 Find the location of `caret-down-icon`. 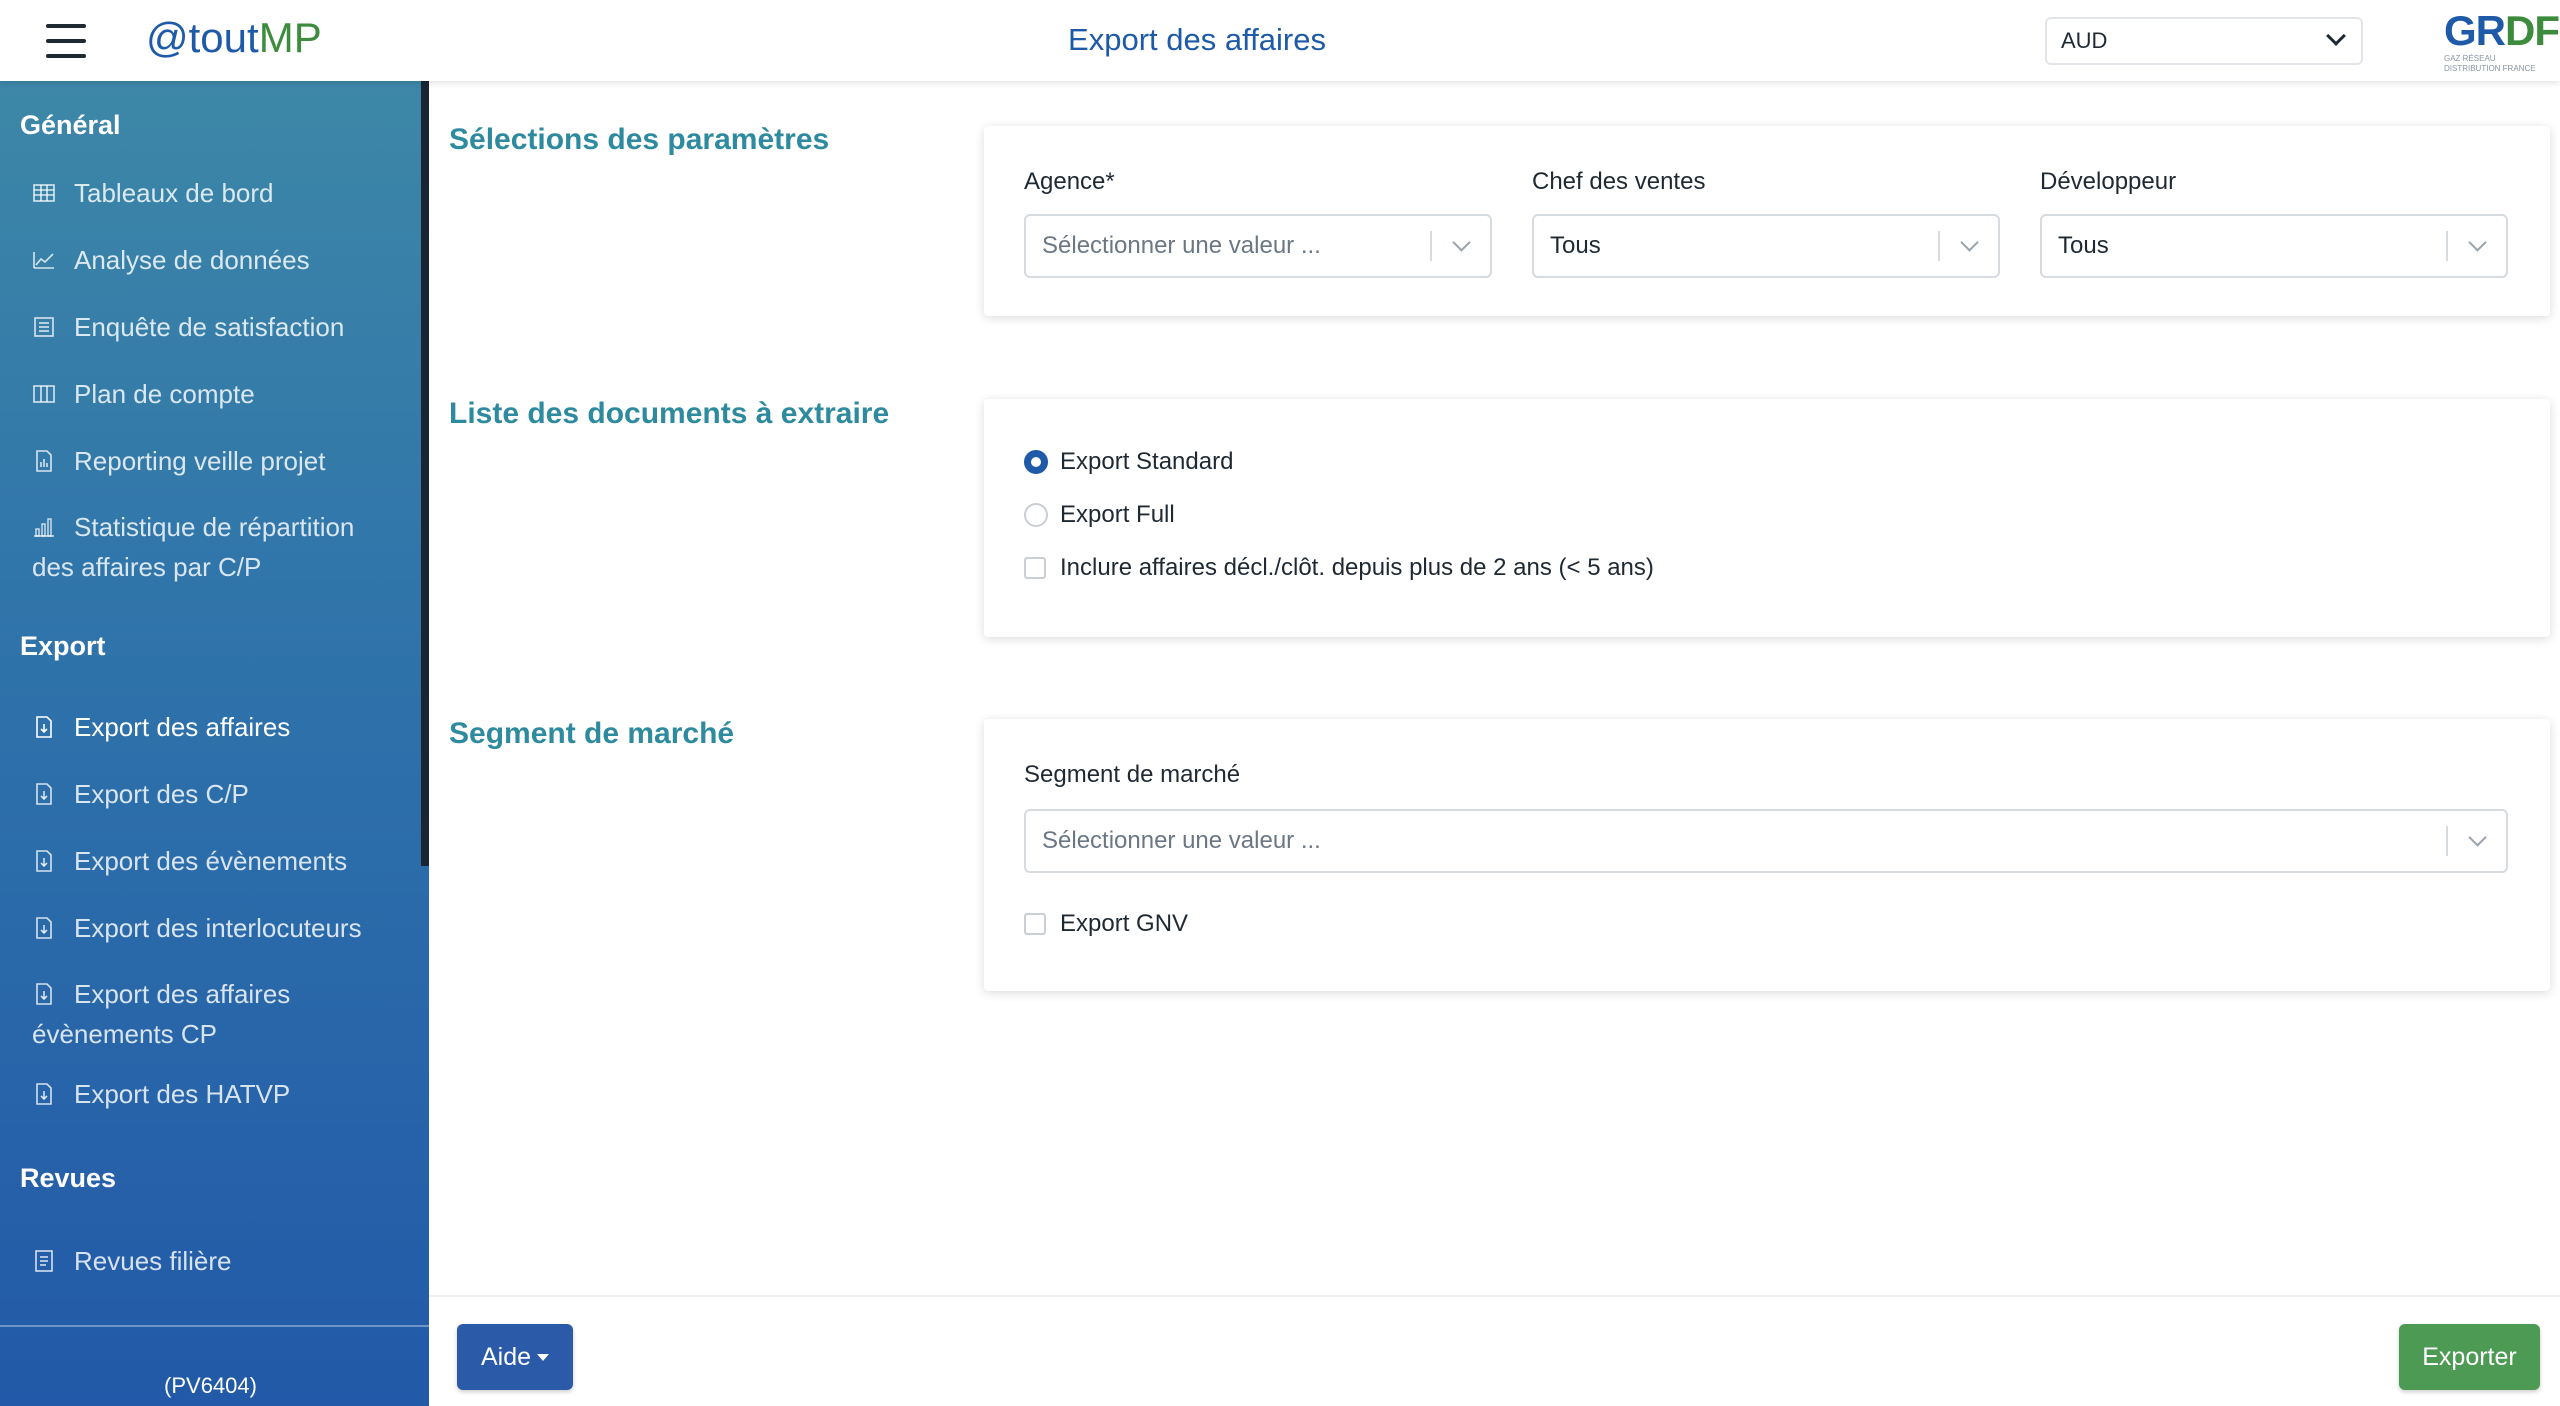

caret-down-icon is located at coordinates (543, 1357).